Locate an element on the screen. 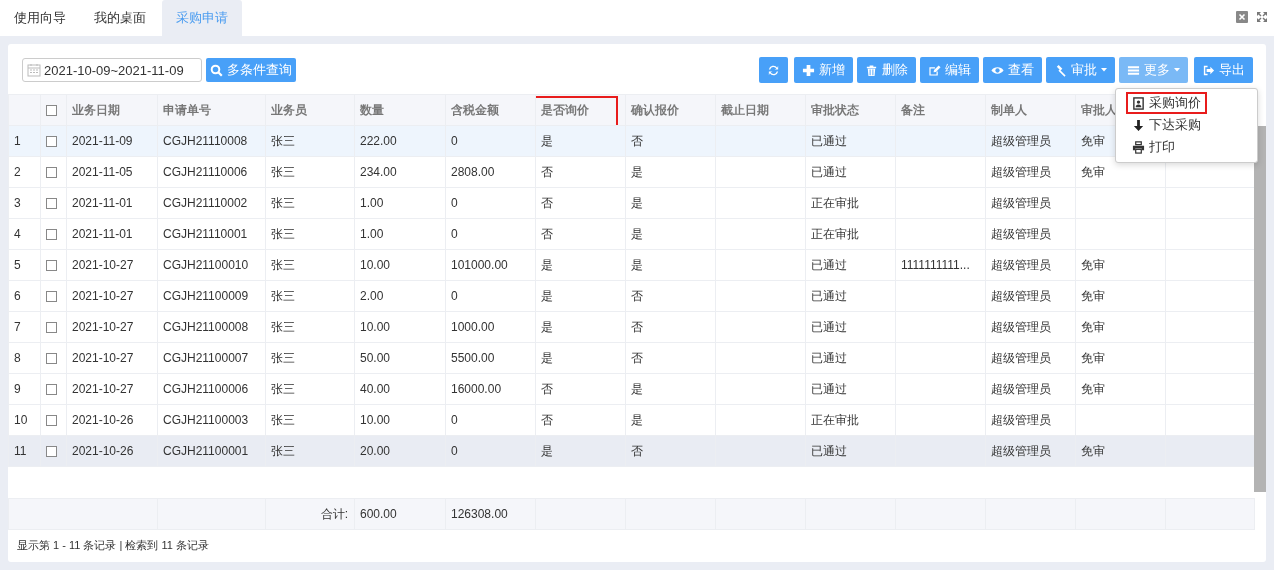  column-header: 申请单号 is located at coordinates (211, 110).